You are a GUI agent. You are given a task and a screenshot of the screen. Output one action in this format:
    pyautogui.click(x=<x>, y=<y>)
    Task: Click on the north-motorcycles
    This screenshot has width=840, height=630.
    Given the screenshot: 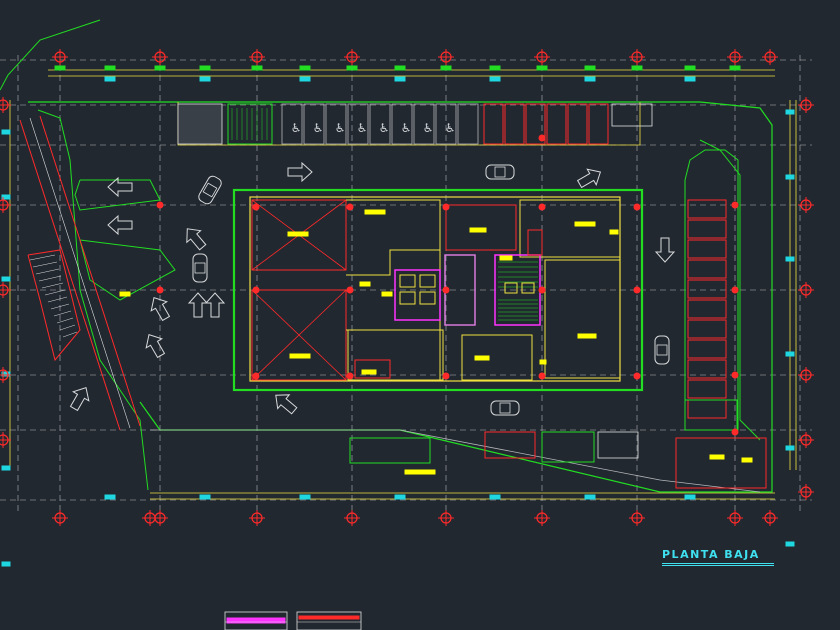 What is the action you would take?
    pyautogui.click(x=632, y=115)
    